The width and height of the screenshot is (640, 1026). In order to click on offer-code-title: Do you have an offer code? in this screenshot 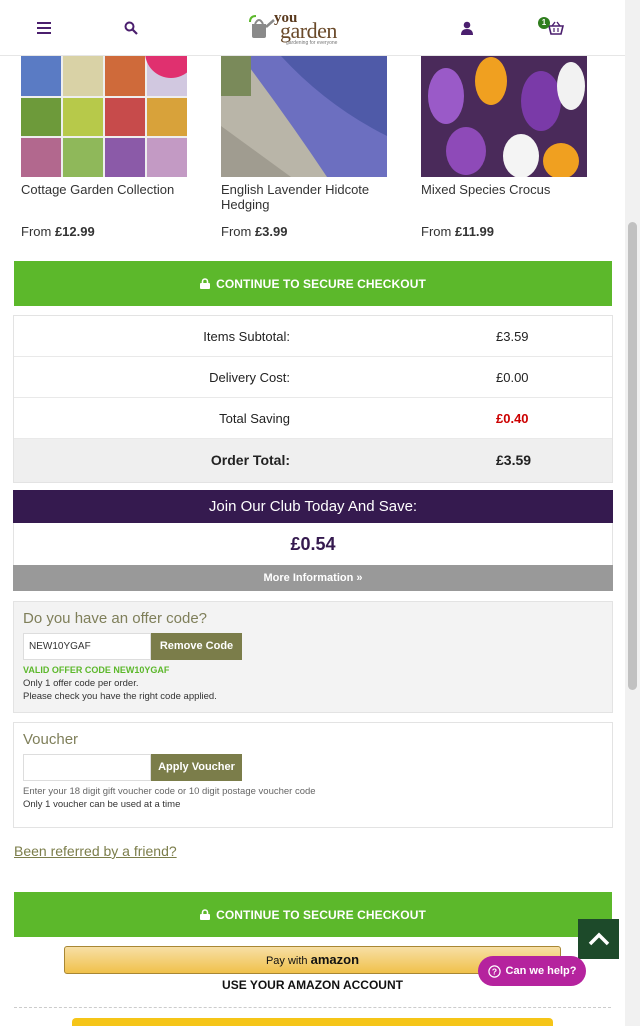, I will do `click(115, 618)`.